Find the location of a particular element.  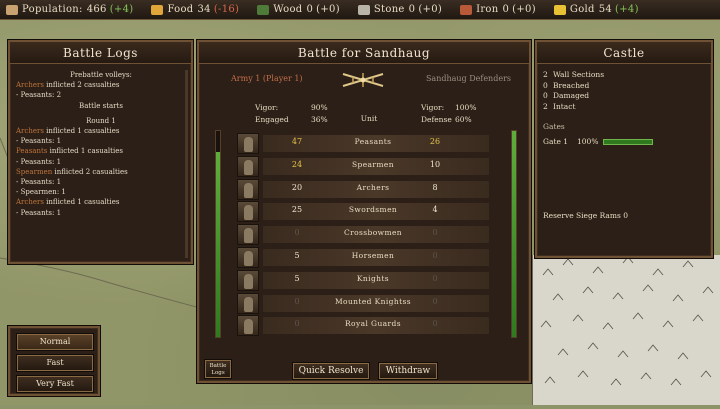

defender-vigor: 100% is located at coordinates (466, 107).